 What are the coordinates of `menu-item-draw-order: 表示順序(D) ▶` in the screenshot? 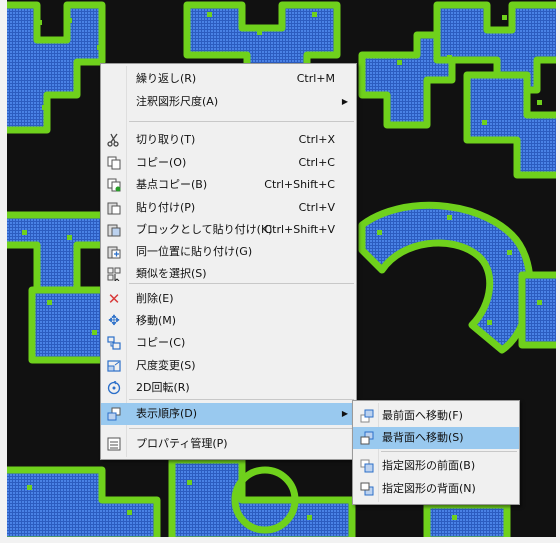 It's located at (228, 414).